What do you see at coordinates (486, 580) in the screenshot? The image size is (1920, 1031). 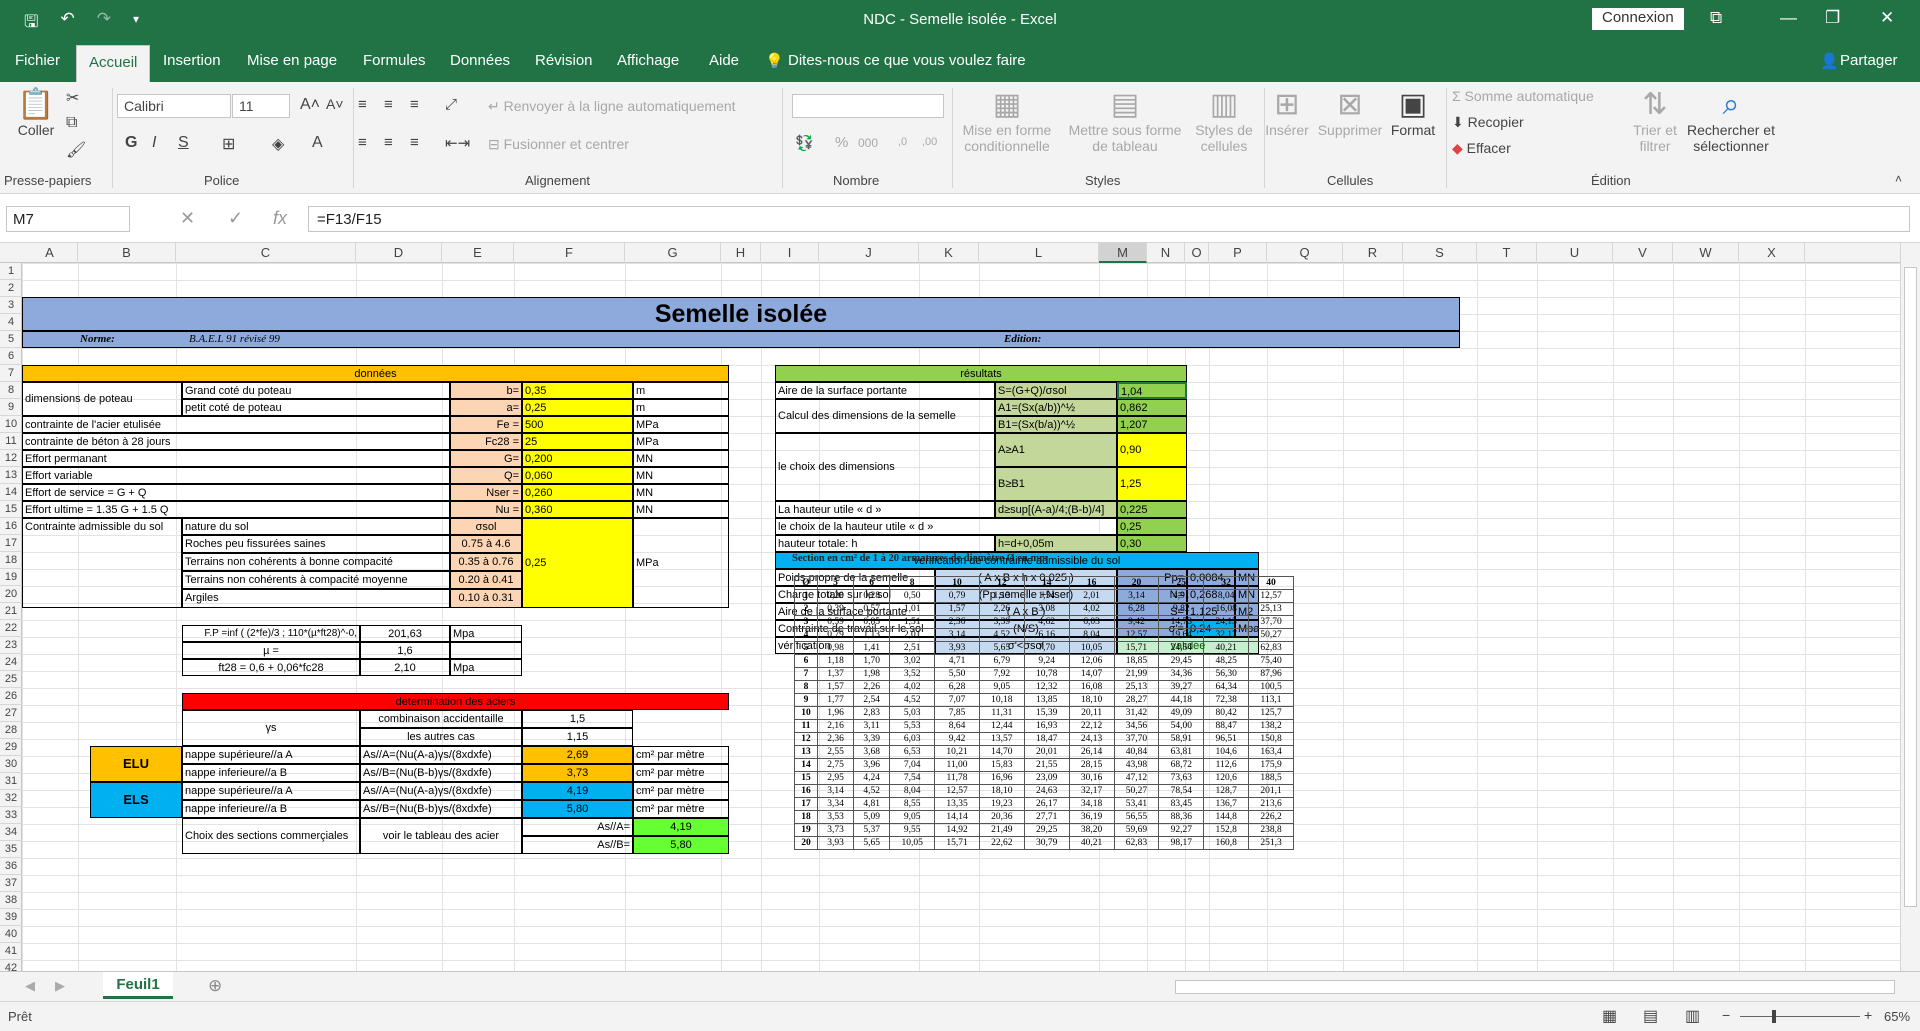 I see `soil-3-range: 0.20 à 0.41` at bounding box center [486, 580].